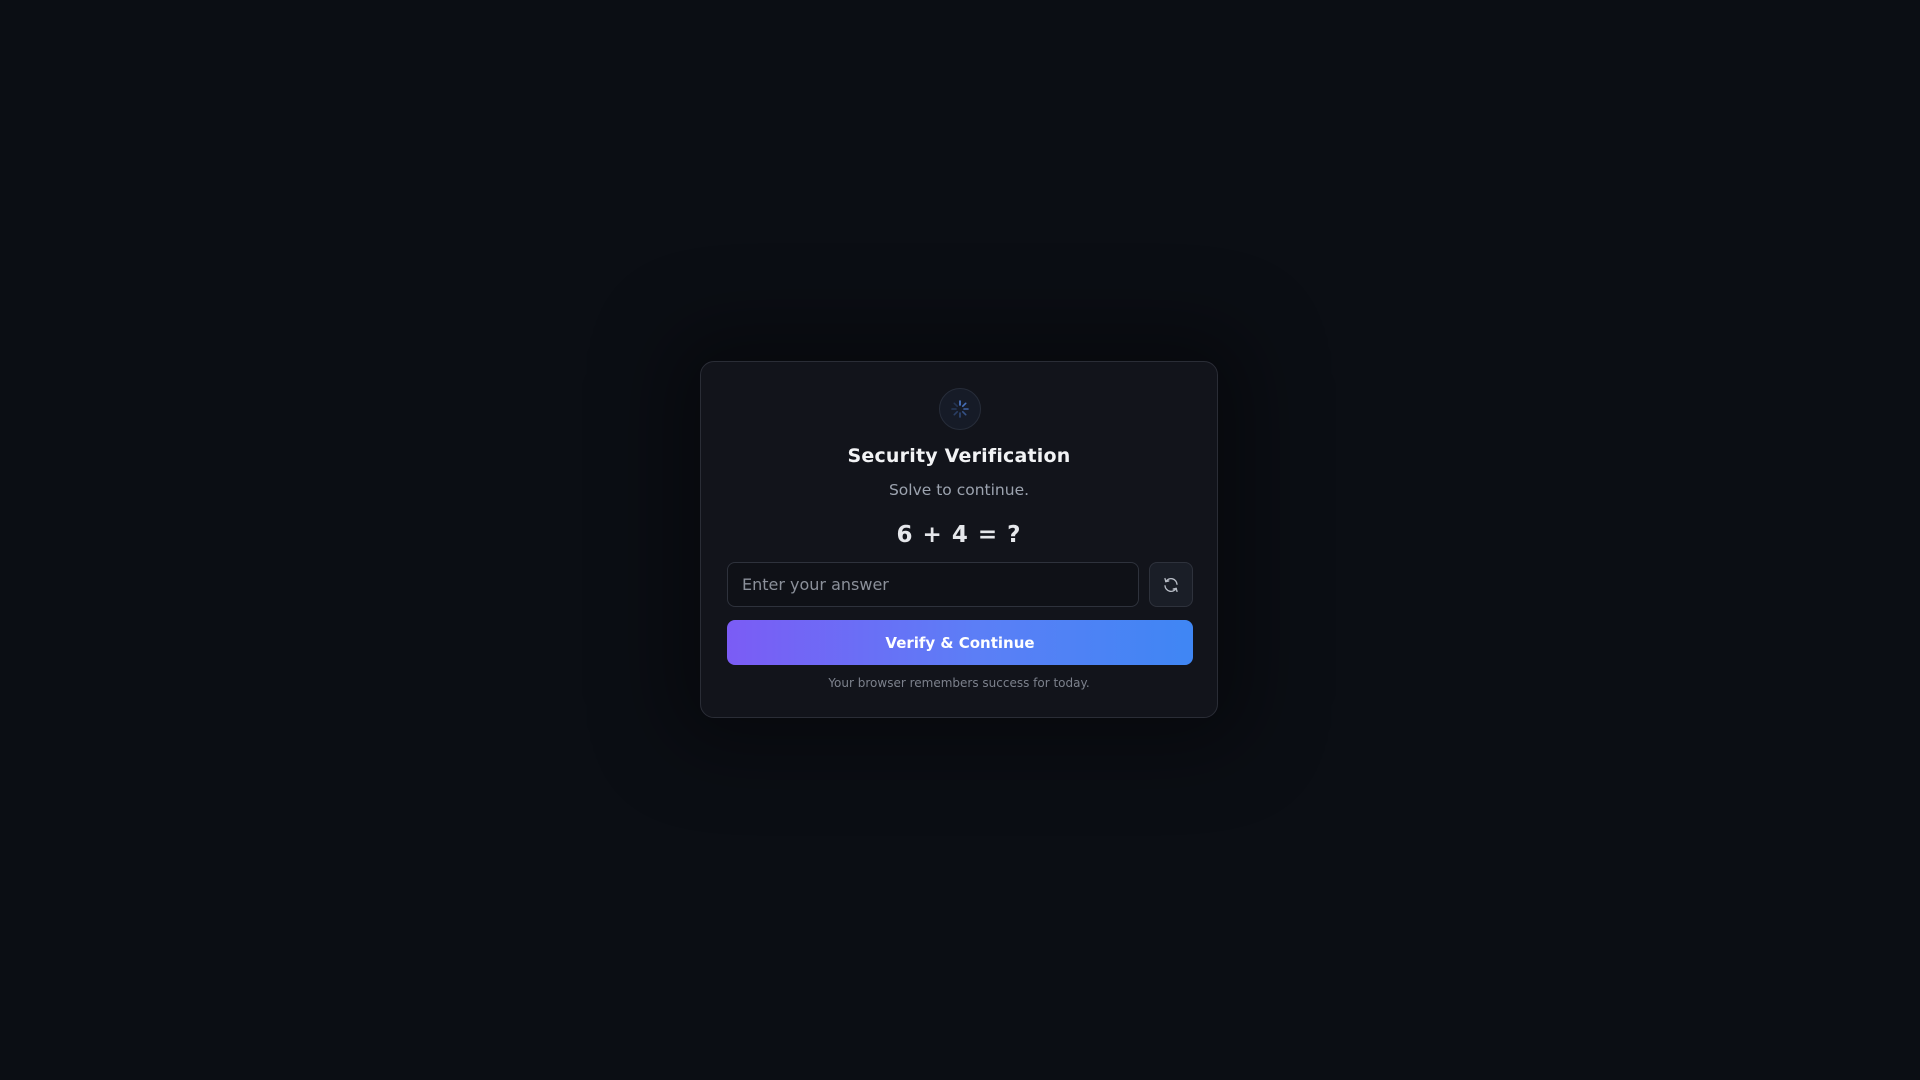  Describe the element at coordinates (960, 642) in the screenshot. I see `verify-continue-button: Verify & Continue` at that location.